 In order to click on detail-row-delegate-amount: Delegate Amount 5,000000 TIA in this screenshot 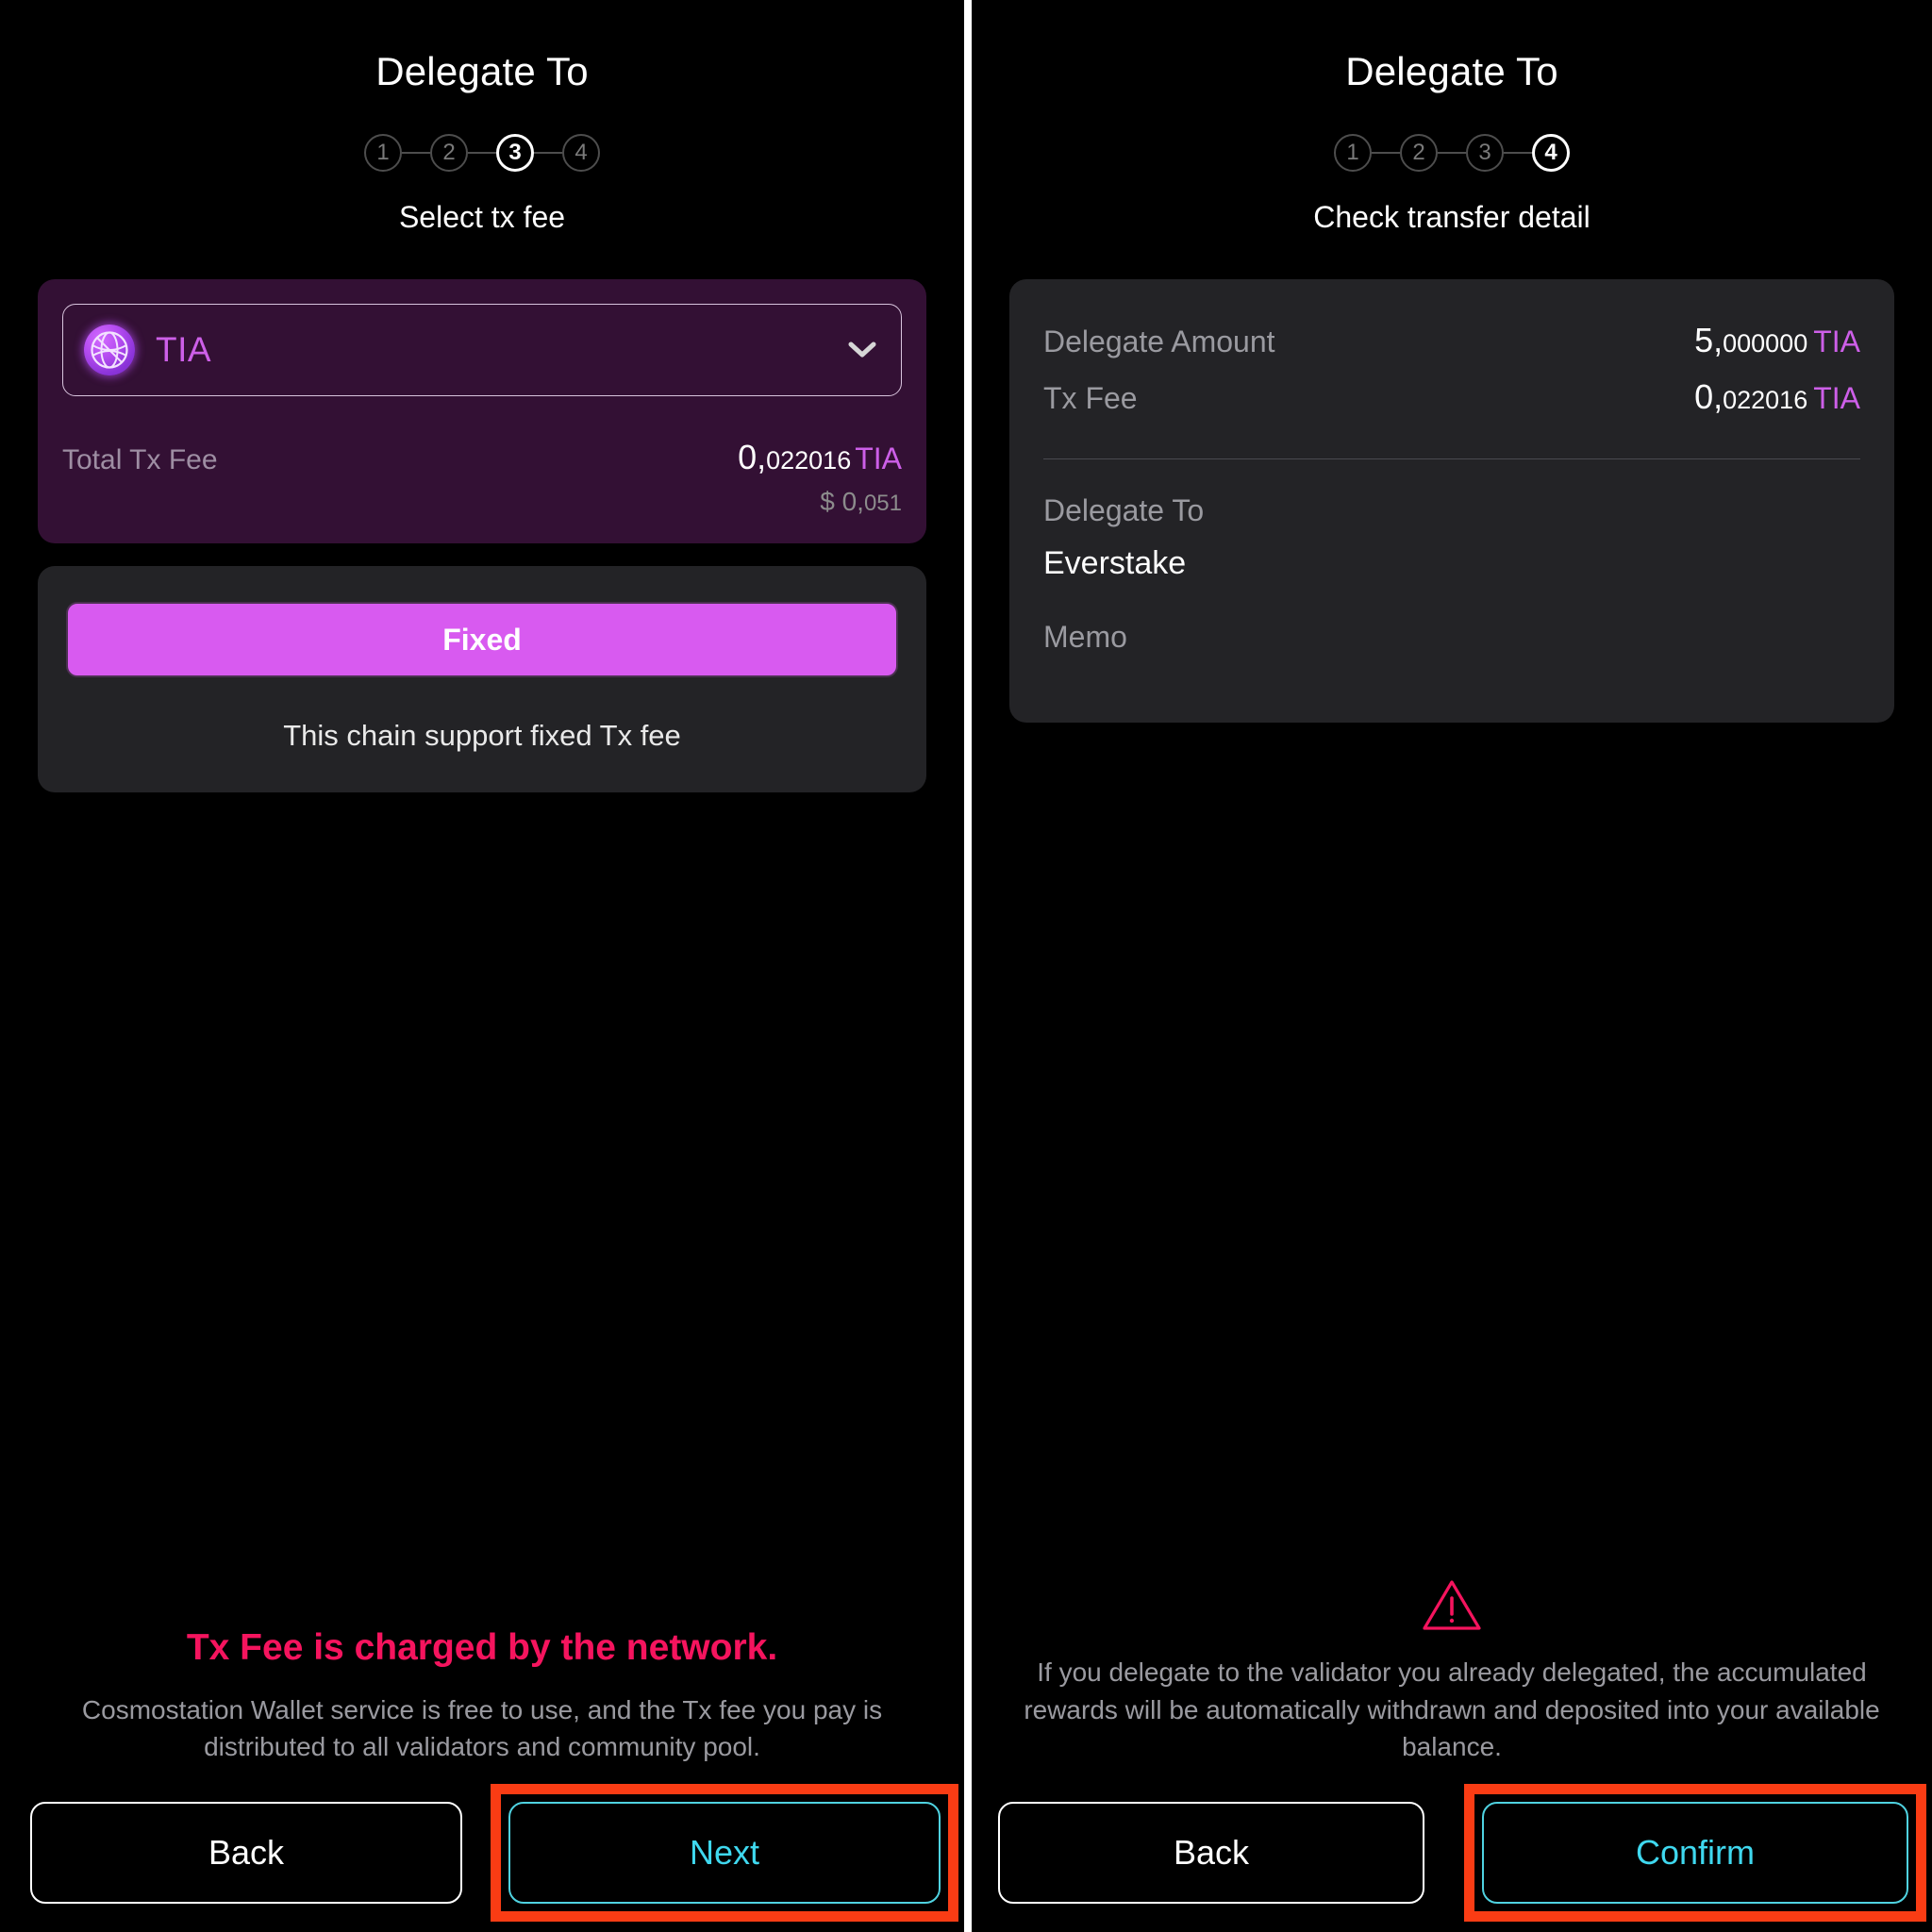, I will do `click(1451, 340)`.